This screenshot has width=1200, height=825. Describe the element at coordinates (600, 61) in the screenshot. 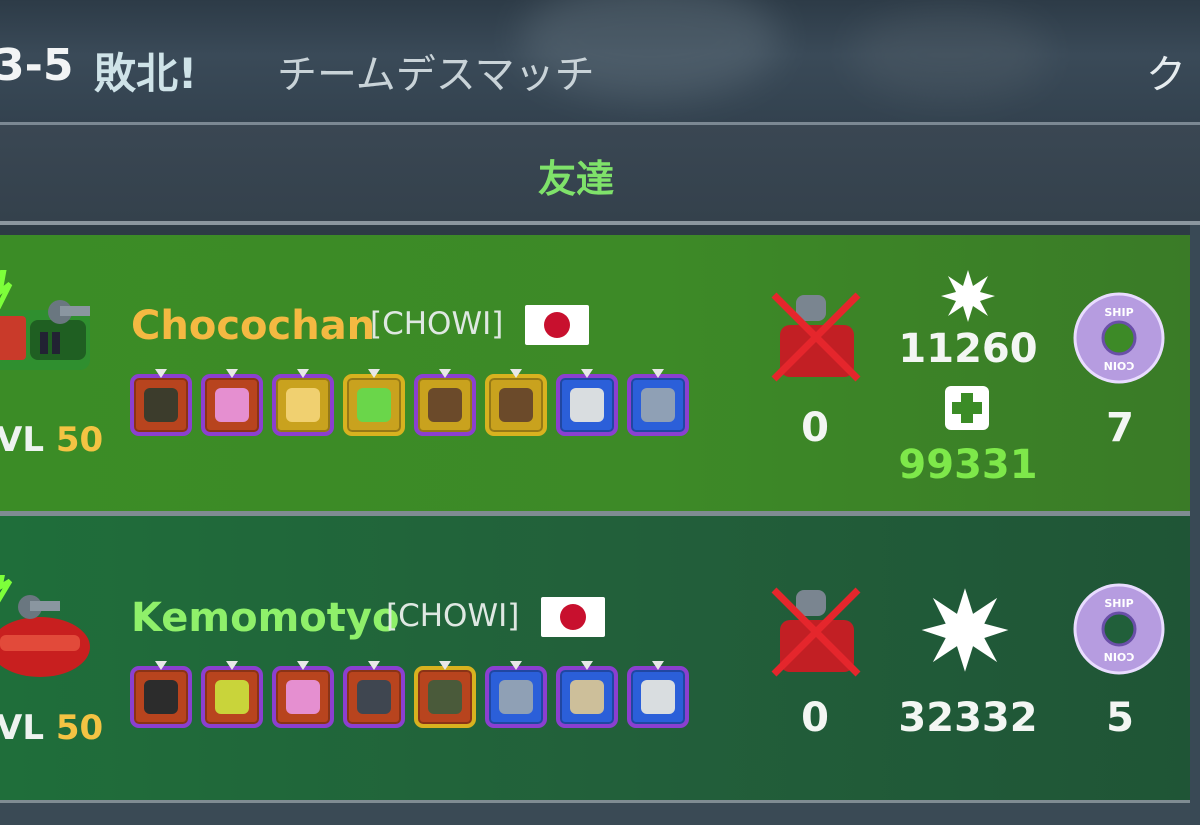

I see `match-header: 3-5 敗北! チームデスマッチ ク` at that location.